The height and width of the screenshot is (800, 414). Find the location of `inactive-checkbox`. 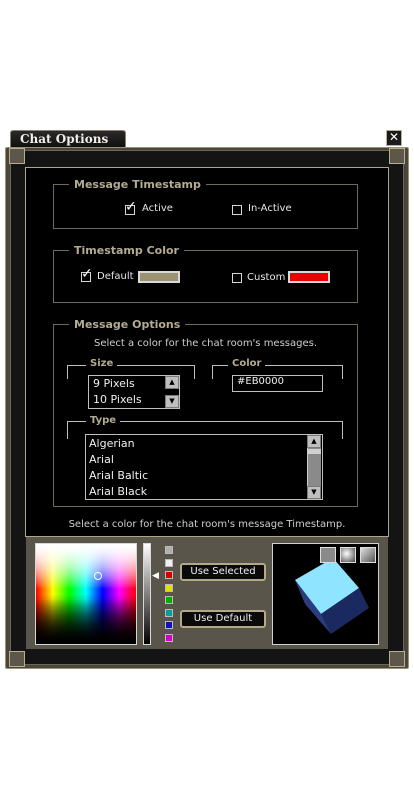

inactive-checkbox is located at coordinates (237, 210).